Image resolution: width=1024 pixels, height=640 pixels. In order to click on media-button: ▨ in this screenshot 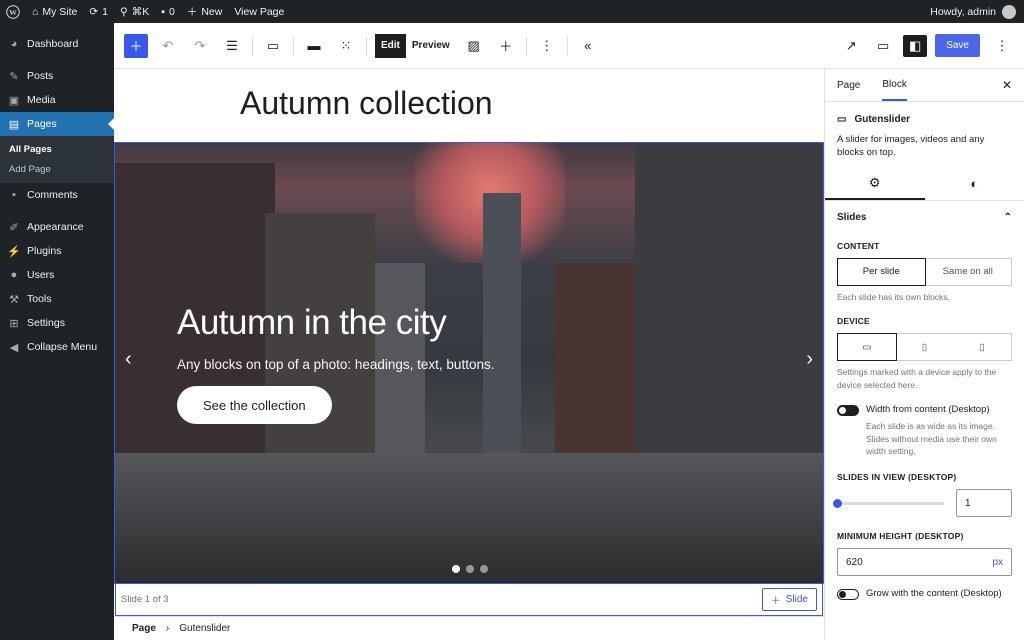, I will do `click(474, 46)`.